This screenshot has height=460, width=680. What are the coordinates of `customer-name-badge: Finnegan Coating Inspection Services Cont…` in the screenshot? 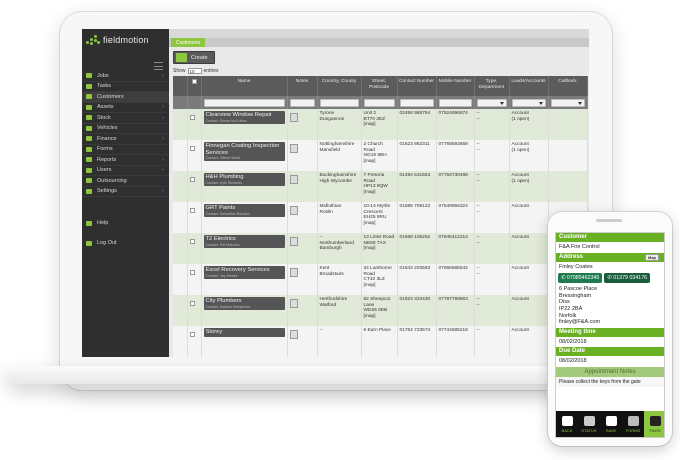 It's located at (244, 152).